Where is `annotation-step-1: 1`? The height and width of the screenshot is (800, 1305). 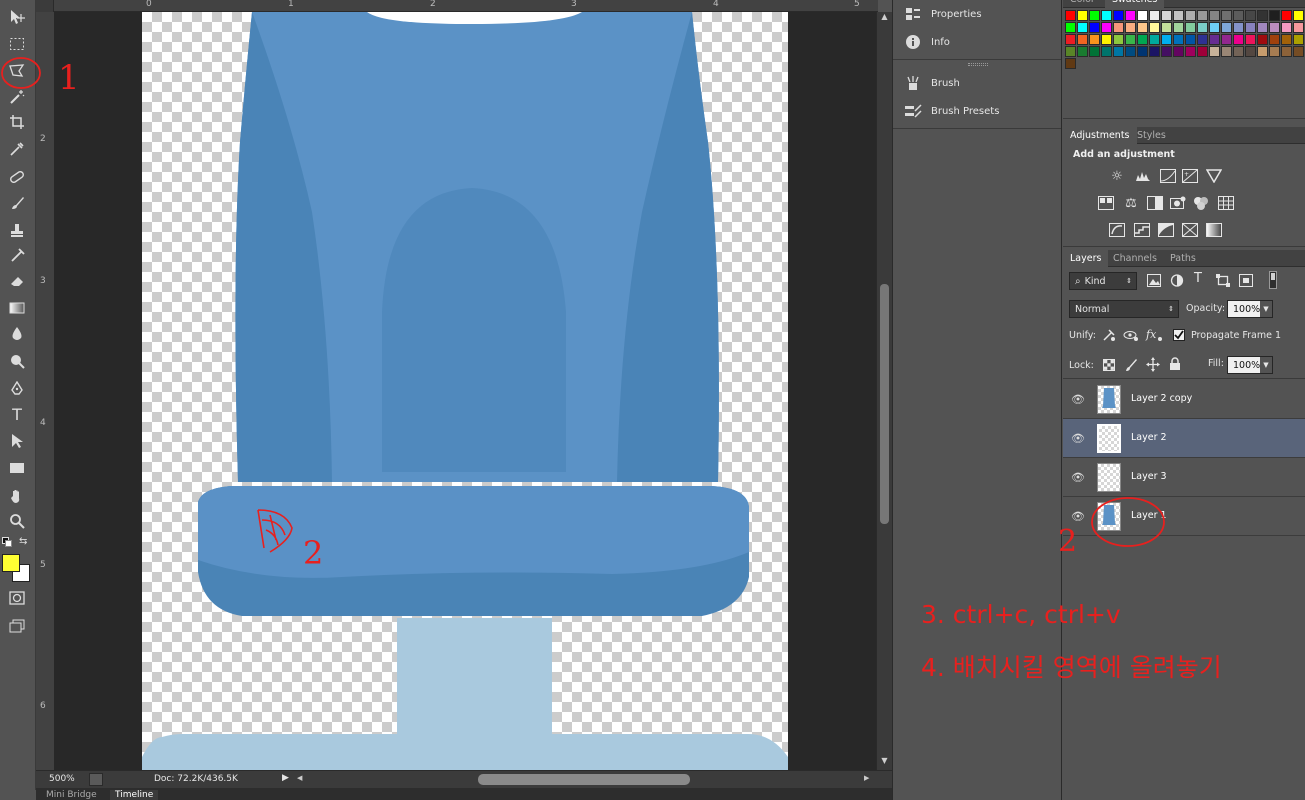 annotation-step-1: 1 is located at coordinates (69, 78).